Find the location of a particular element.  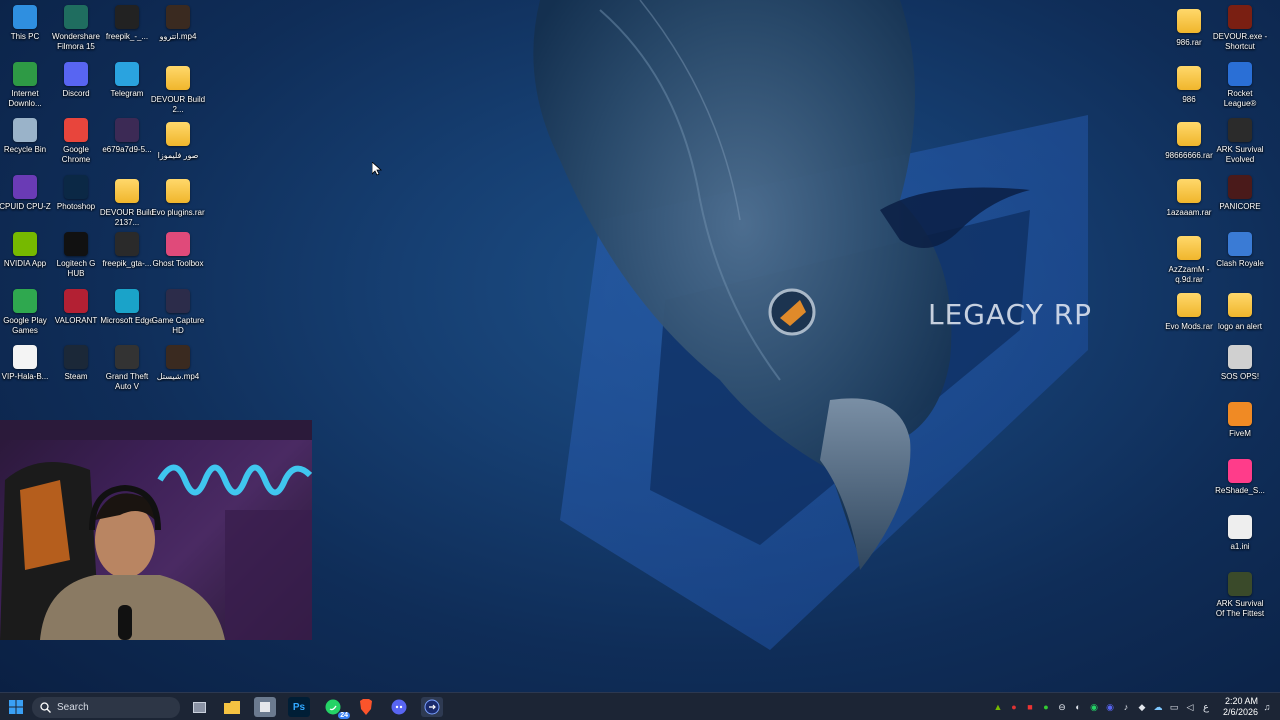

tray-microphone-icon: ♪ is located at coordinates (1126, 707).